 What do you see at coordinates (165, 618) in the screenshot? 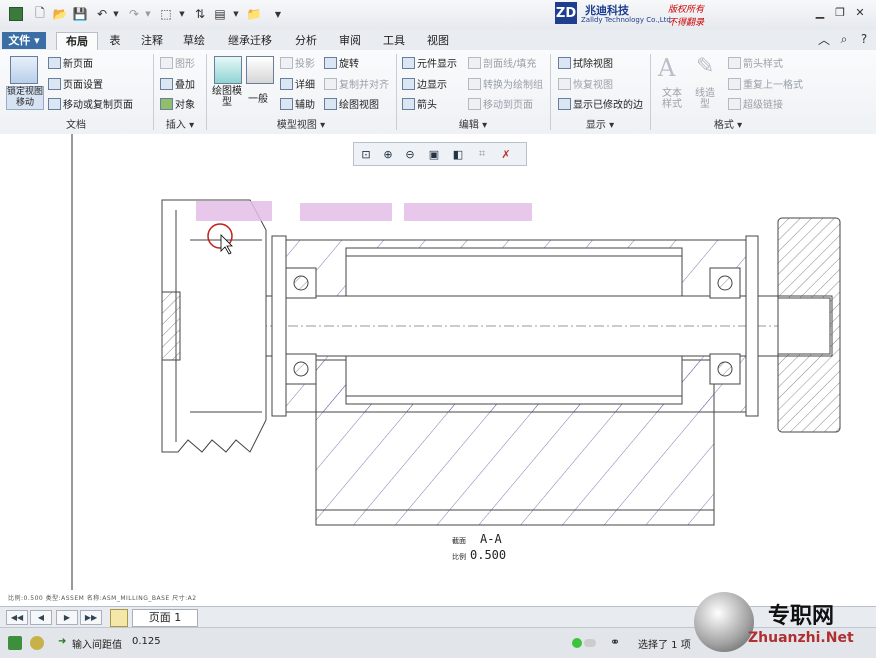
I see `page-tab: 页面 1` at bounding box center [165, 618].